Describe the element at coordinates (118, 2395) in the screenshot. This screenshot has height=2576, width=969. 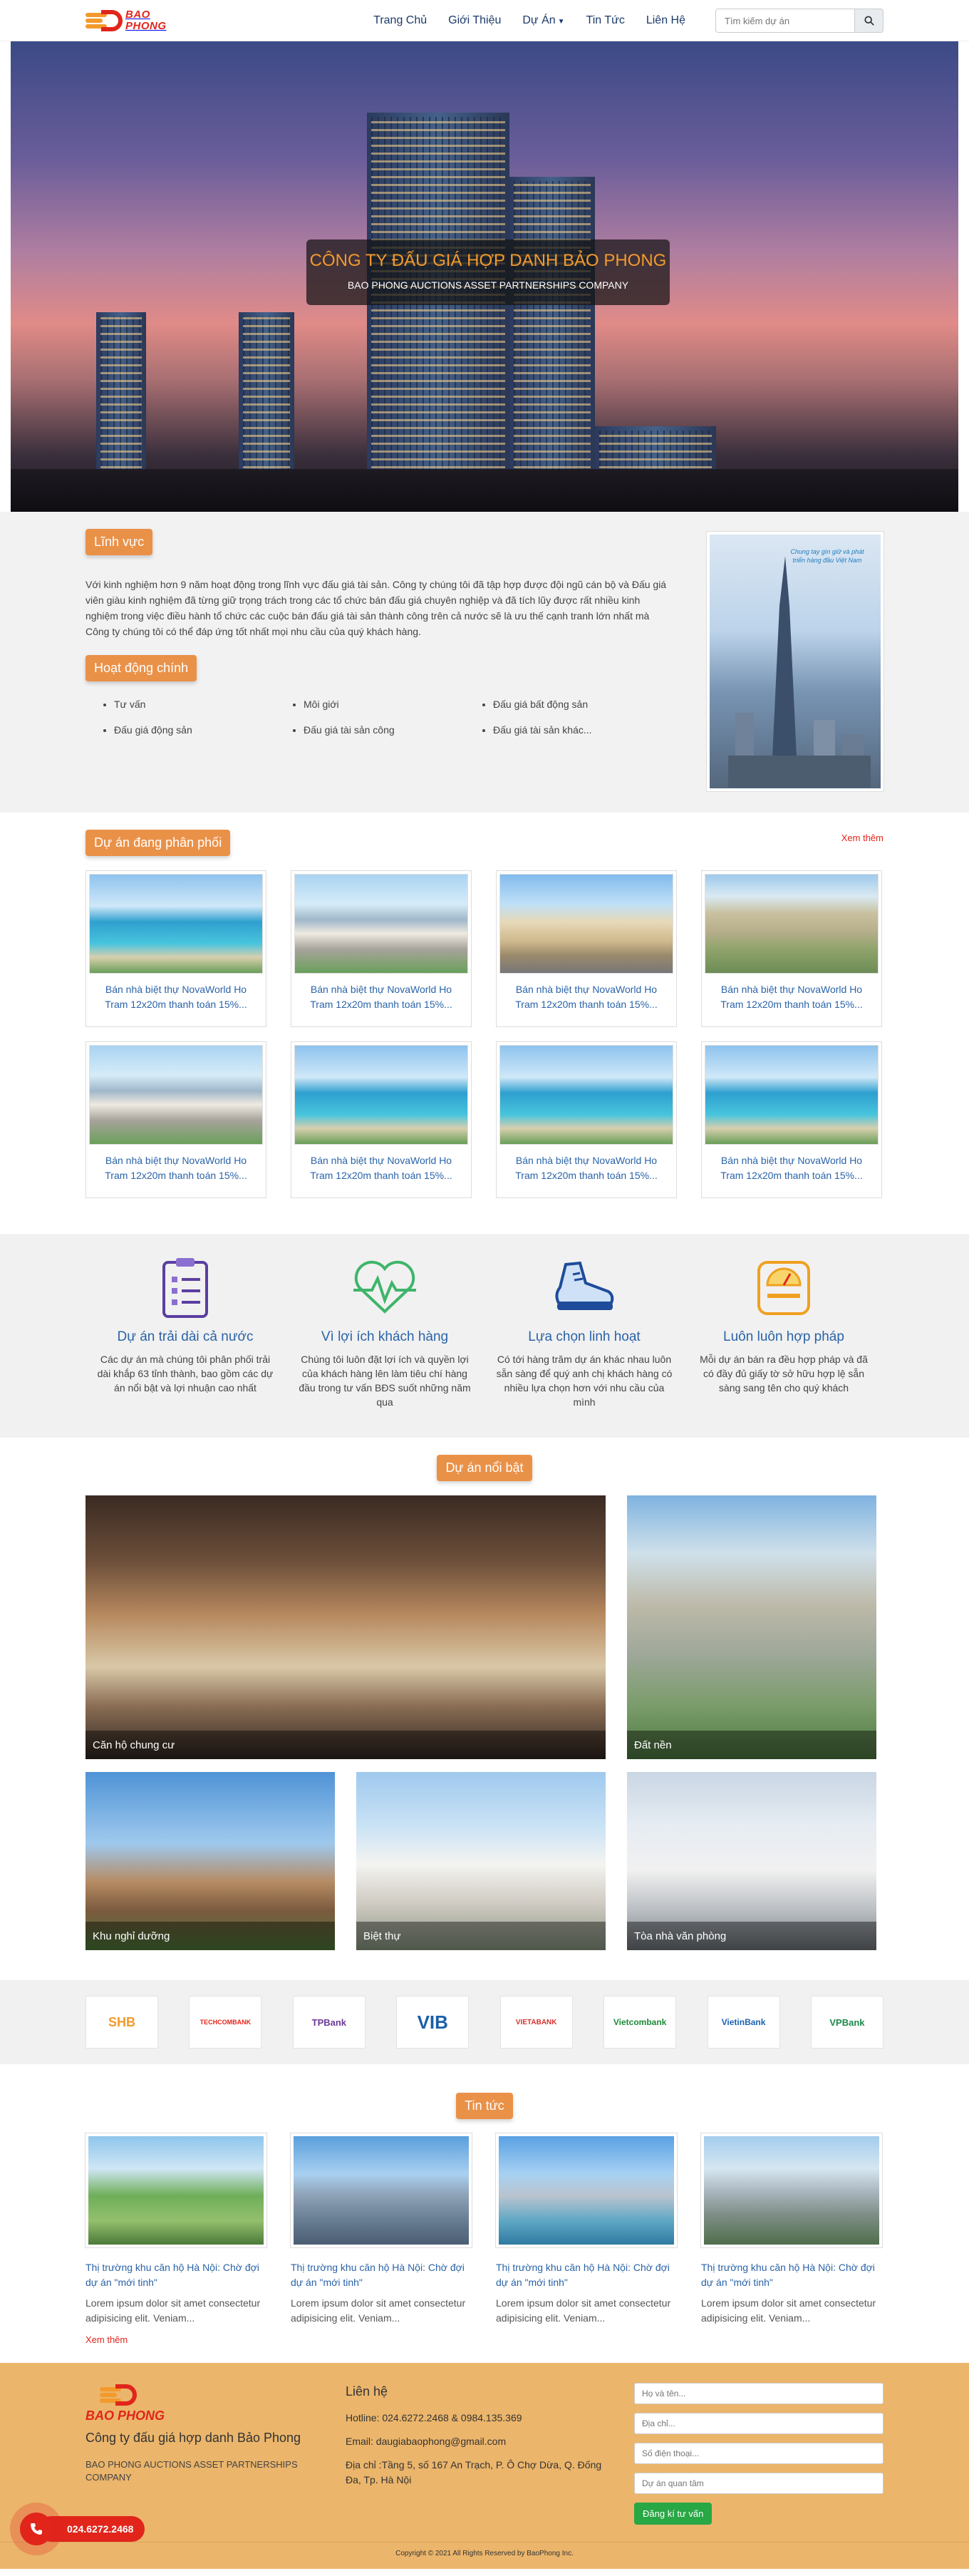
I see `footer-logo-icon` at that location.